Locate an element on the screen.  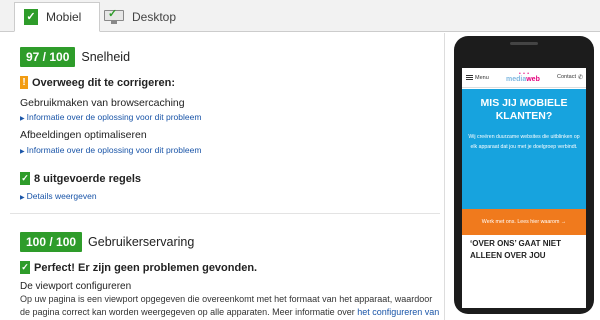
logo-suffix: web is located at coordinates (533, 79).